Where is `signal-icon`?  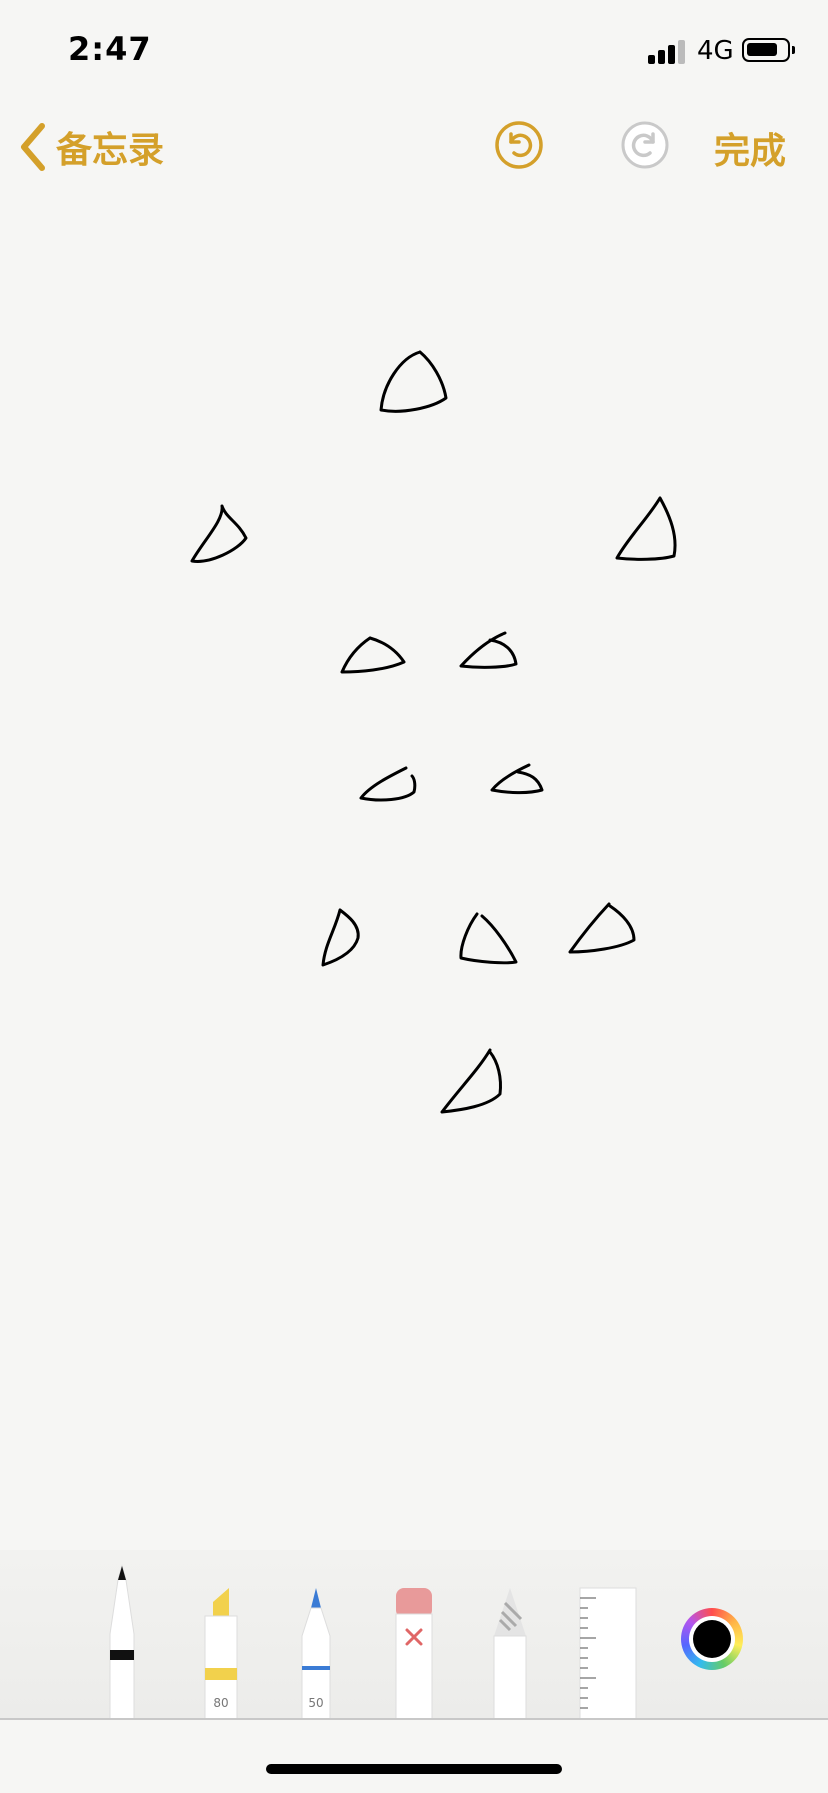
signal-icon is located at coordinates (668, 51).